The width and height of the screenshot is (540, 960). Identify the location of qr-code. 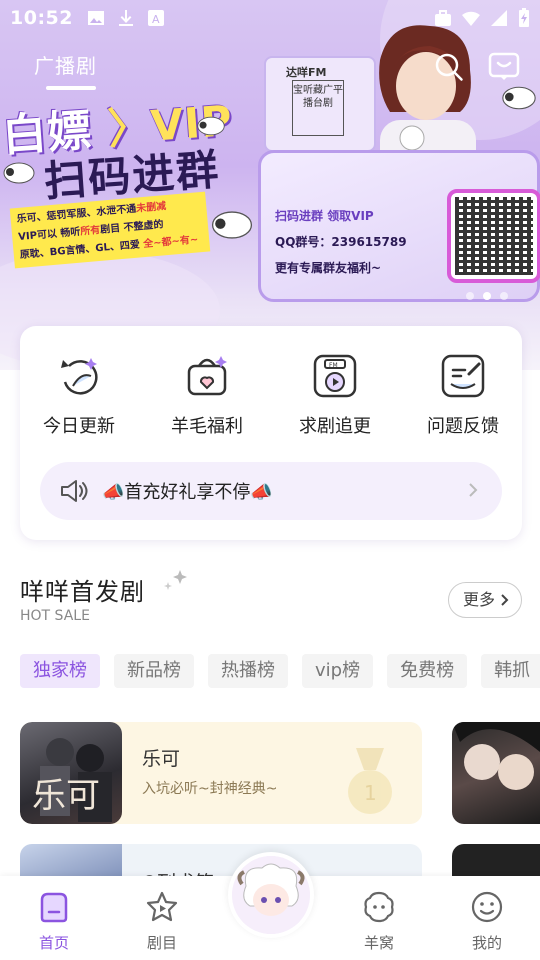
(493, 236).